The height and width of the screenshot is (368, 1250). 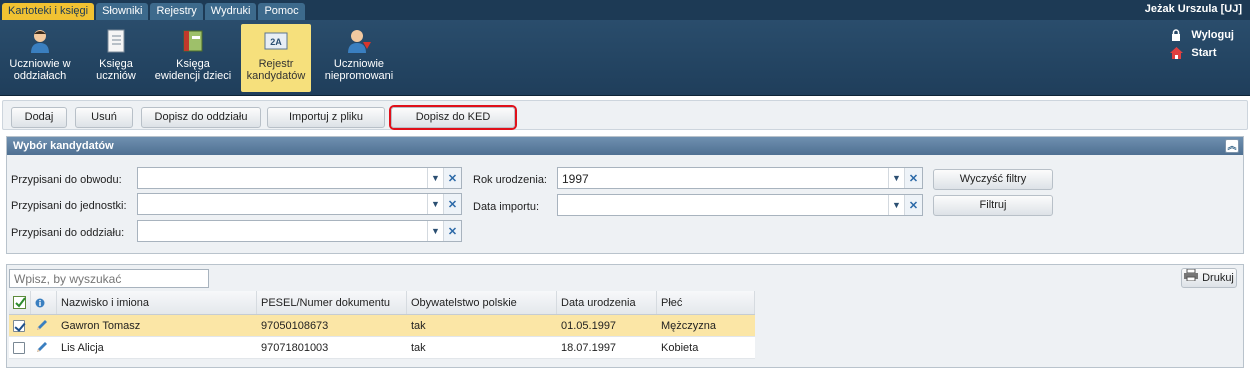 I want to click on svg-text: 2A, so click(x=276, y=42).